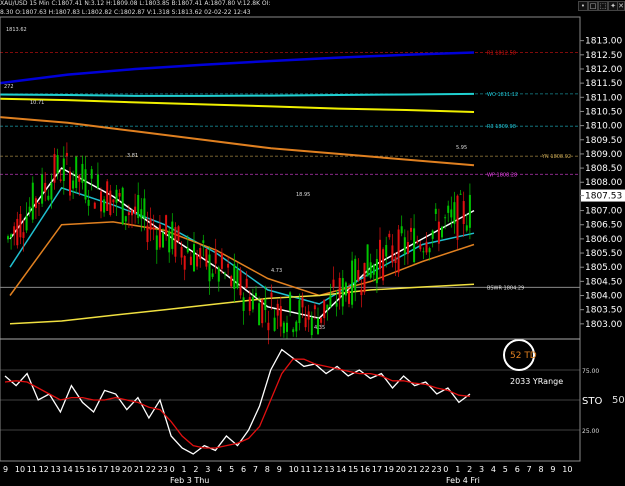 This screenshot has height=486, width=625. What do you see at coordinates (536, 381) in the screenshot?
I see `yrange-note: 2033 YRange` at bounding box center [536, 381].